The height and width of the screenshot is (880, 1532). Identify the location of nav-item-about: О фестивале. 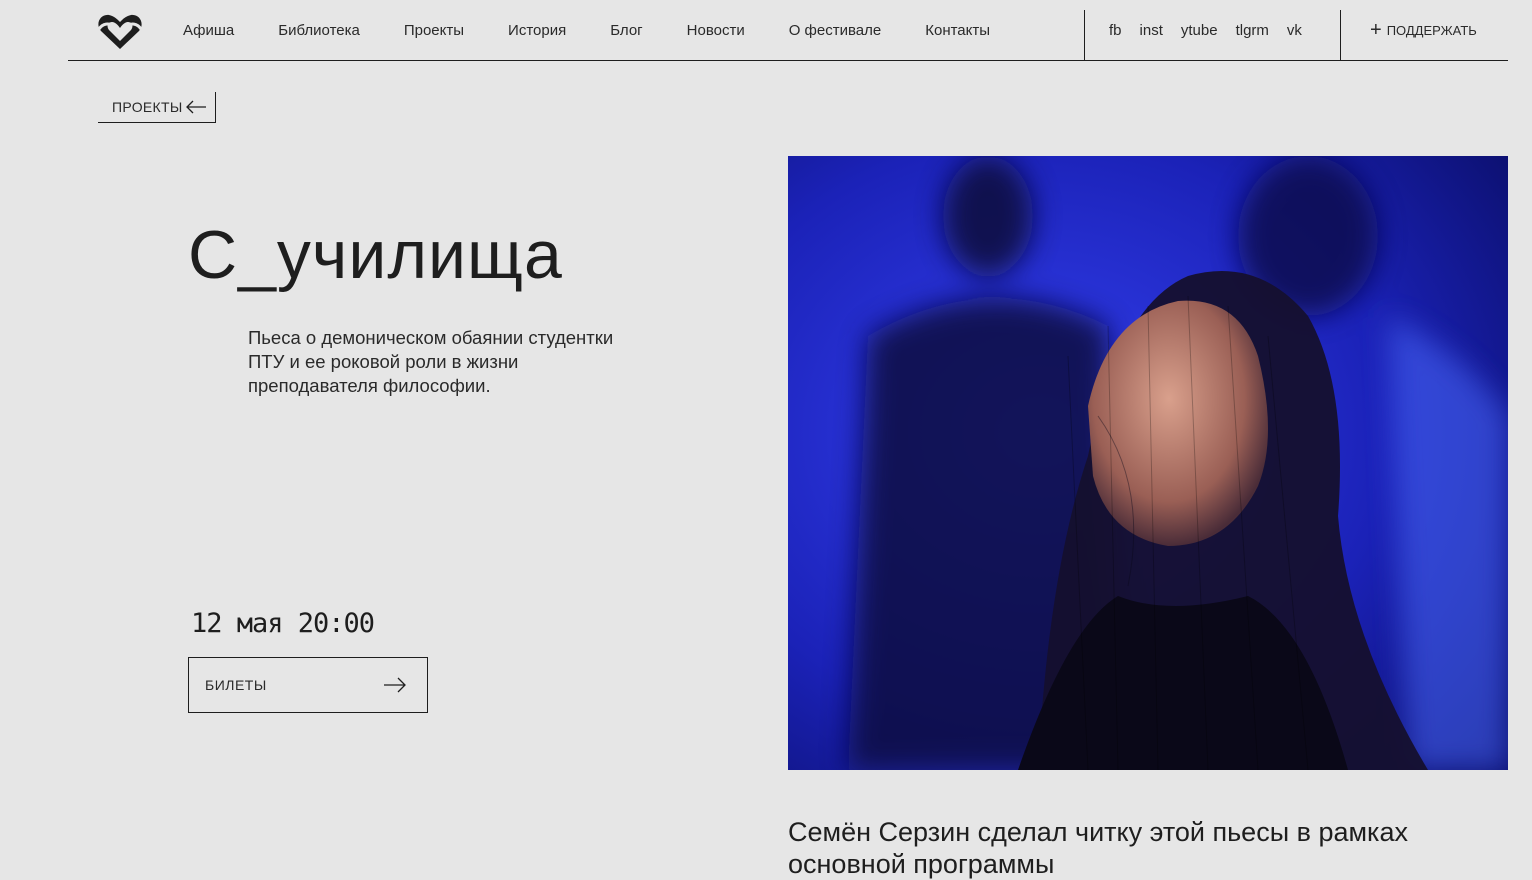
(835, 30).